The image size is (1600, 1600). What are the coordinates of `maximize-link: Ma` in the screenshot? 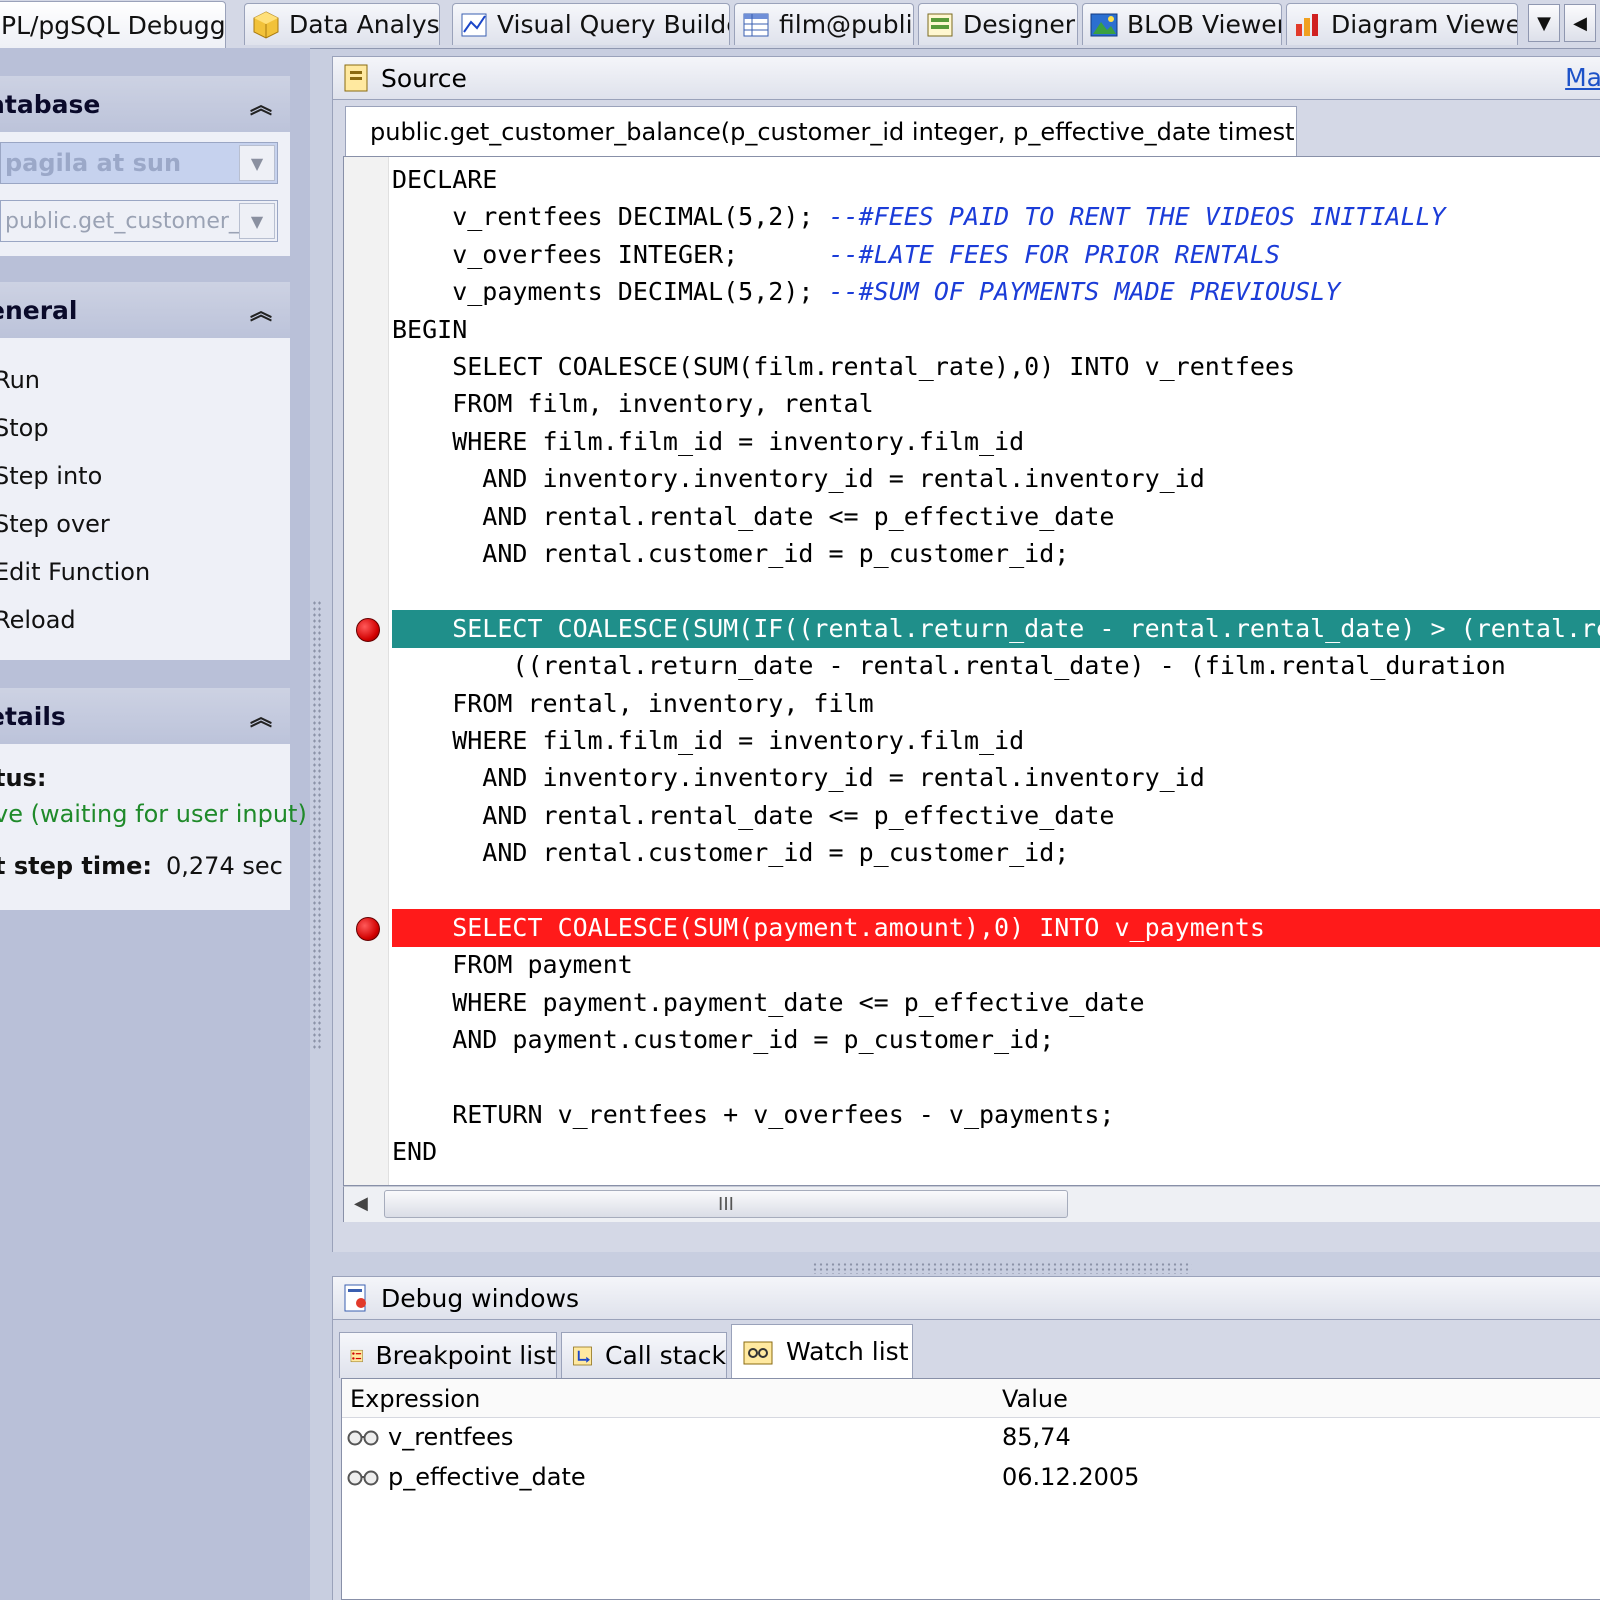 It's located at (1582, 77).